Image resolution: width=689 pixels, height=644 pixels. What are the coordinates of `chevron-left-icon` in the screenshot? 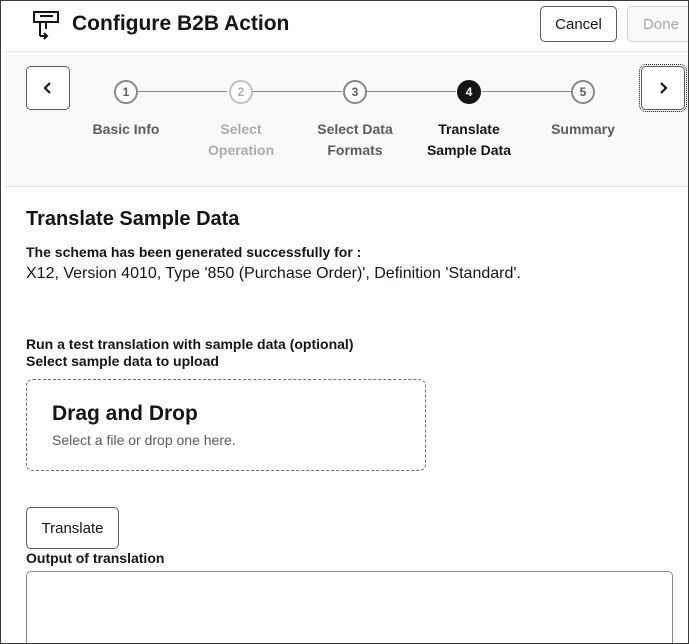 It's located at (47, 88).